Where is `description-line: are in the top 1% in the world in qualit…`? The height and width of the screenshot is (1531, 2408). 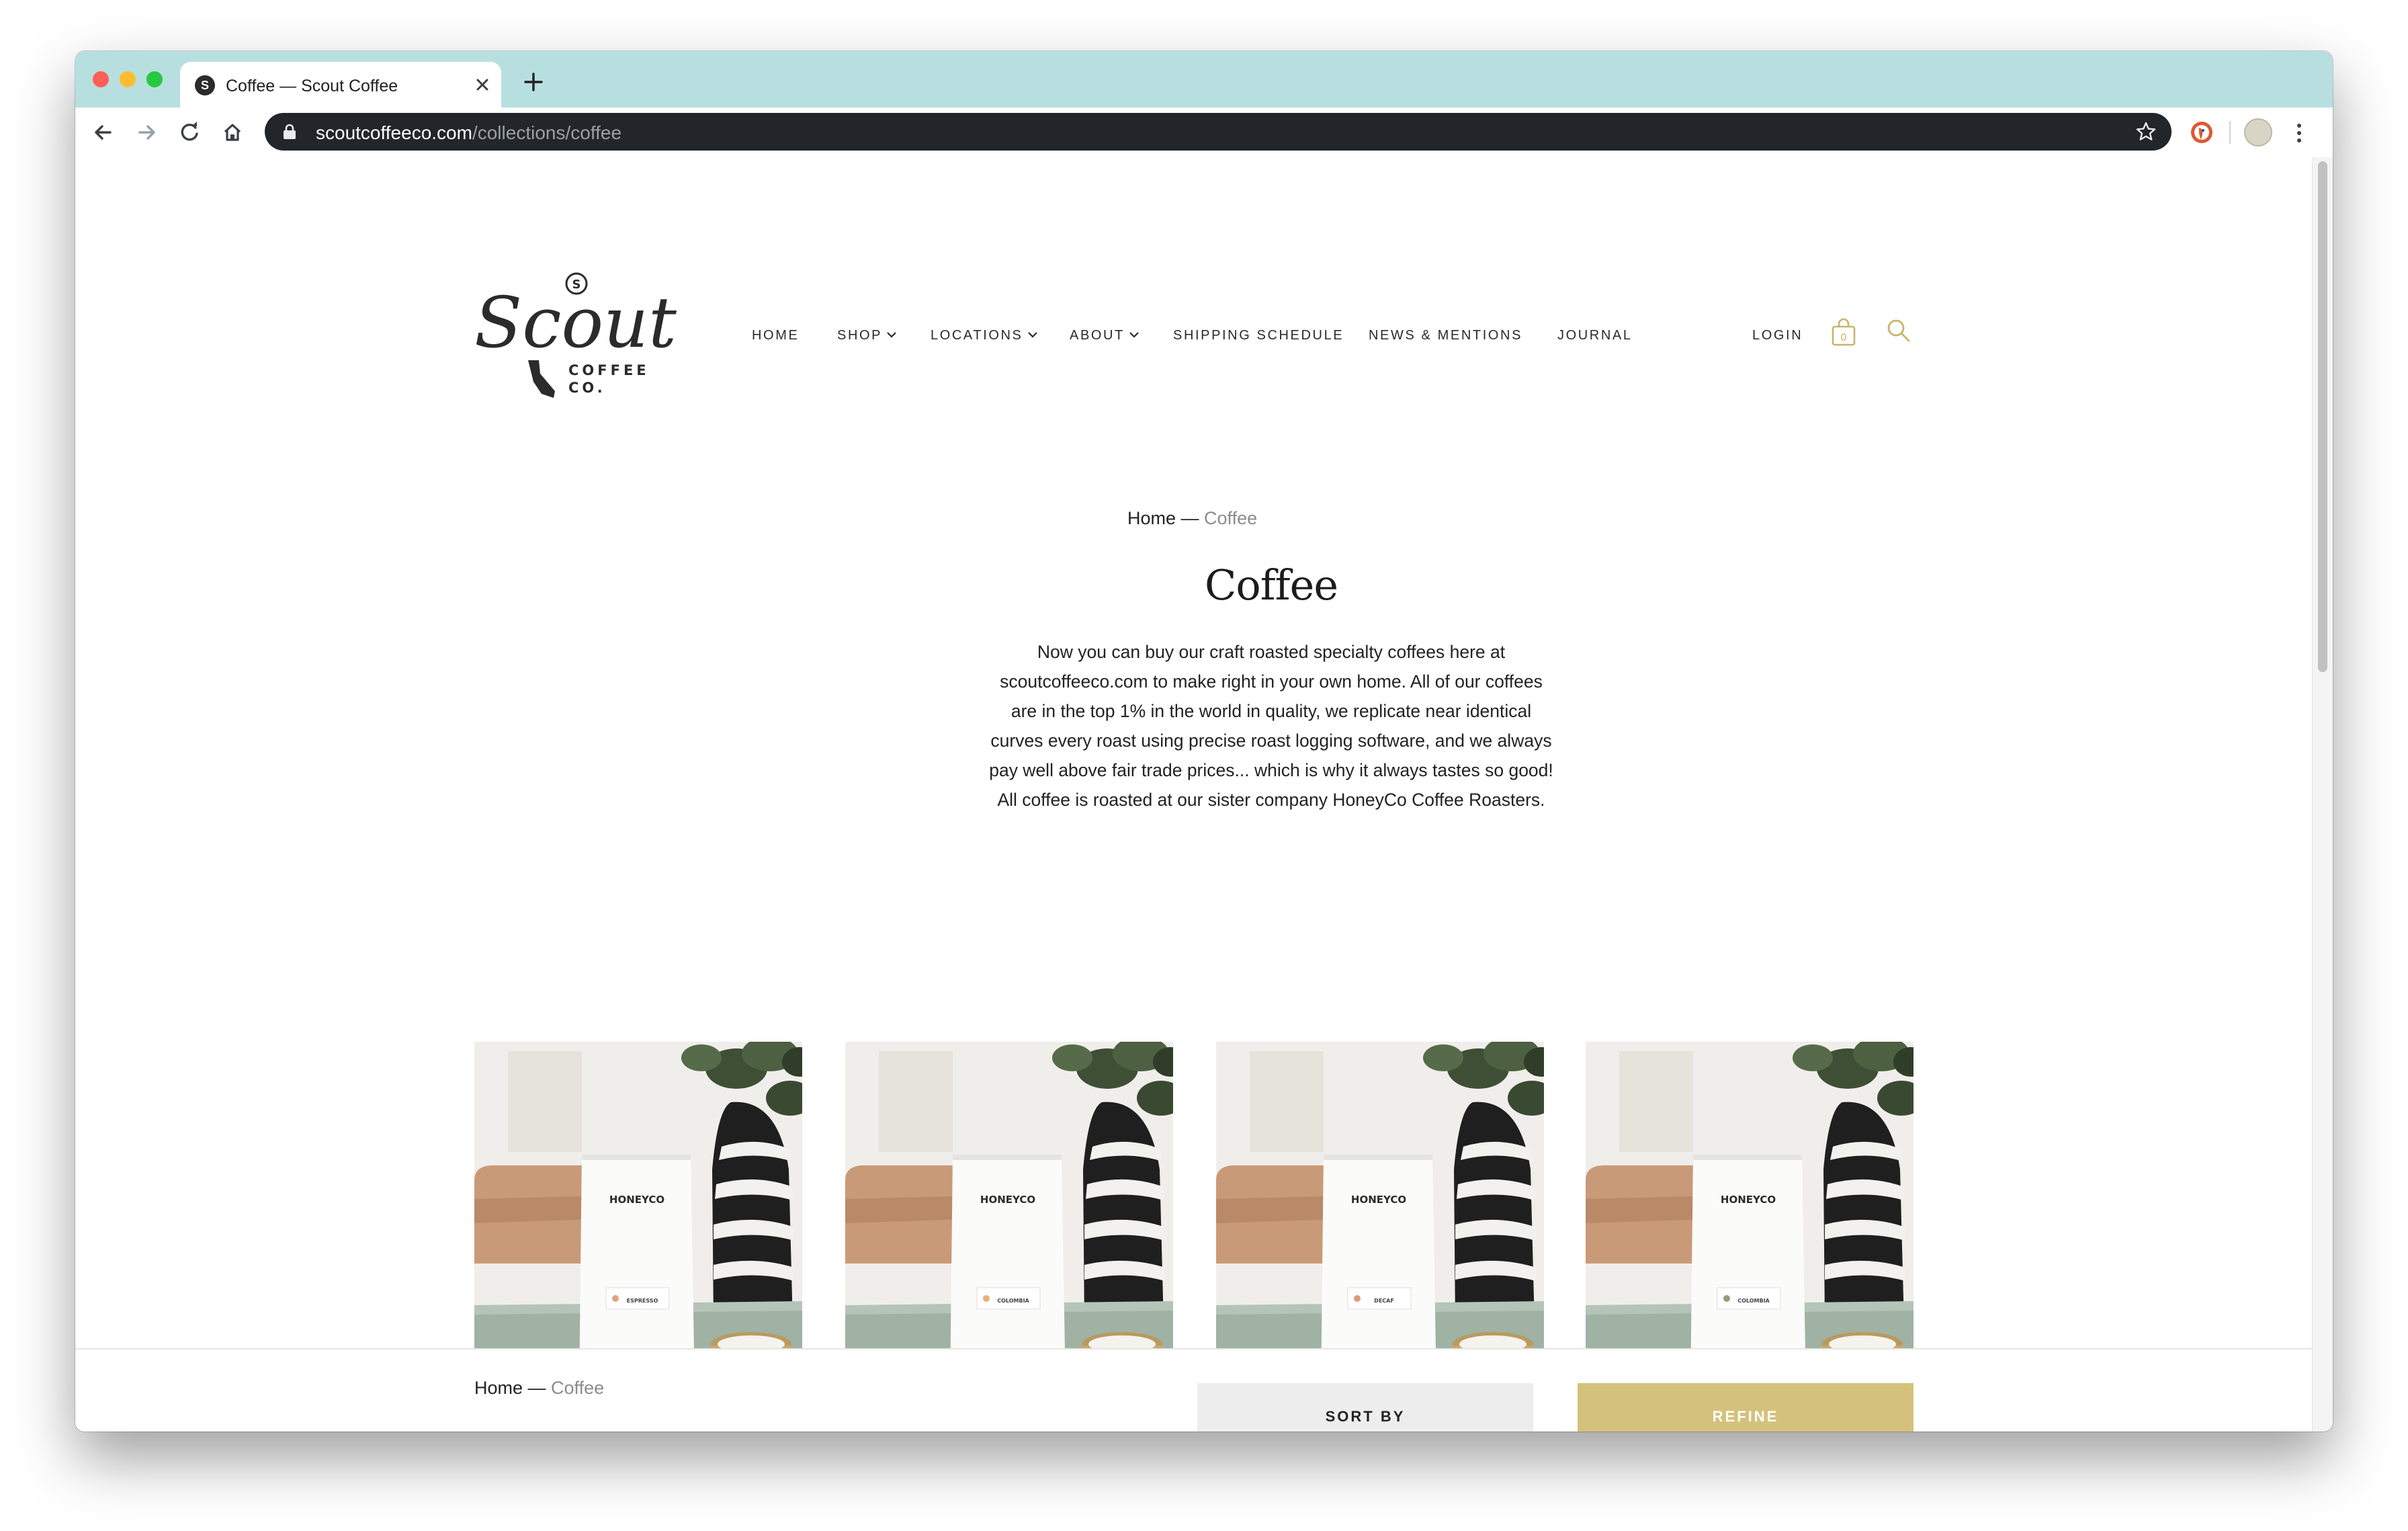 description-line: are in the top 1% in the world in qualit… is located at coordinates (1271, 711).